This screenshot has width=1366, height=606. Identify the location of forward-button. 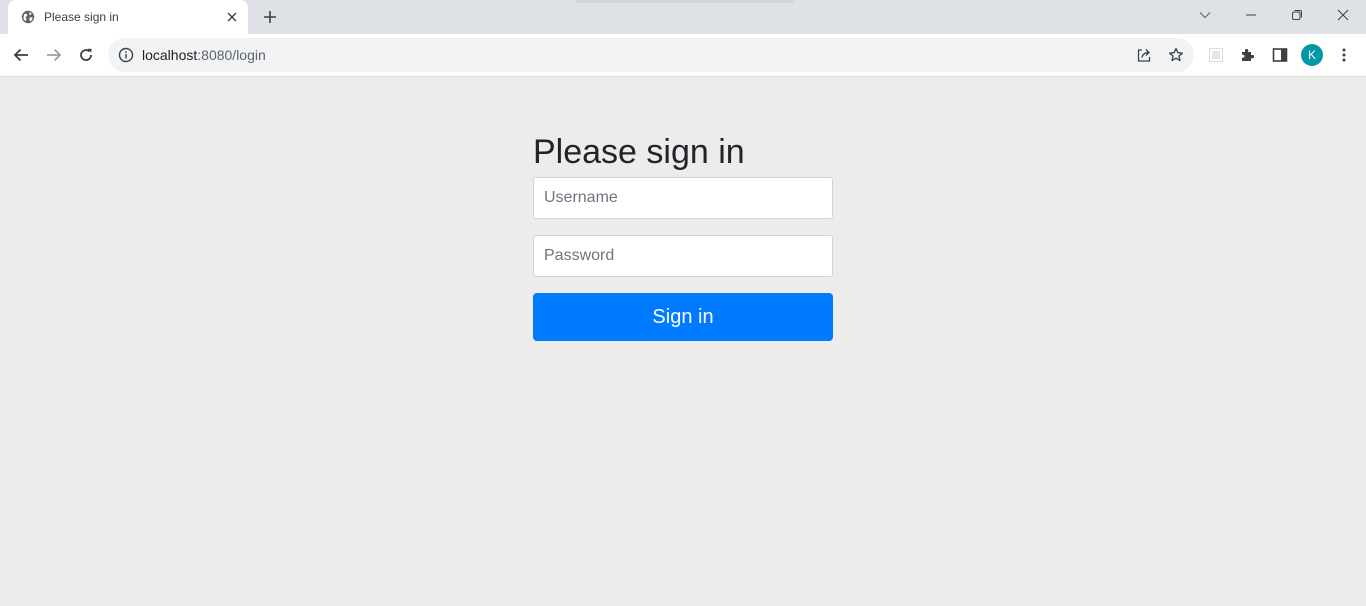
(54, 55).